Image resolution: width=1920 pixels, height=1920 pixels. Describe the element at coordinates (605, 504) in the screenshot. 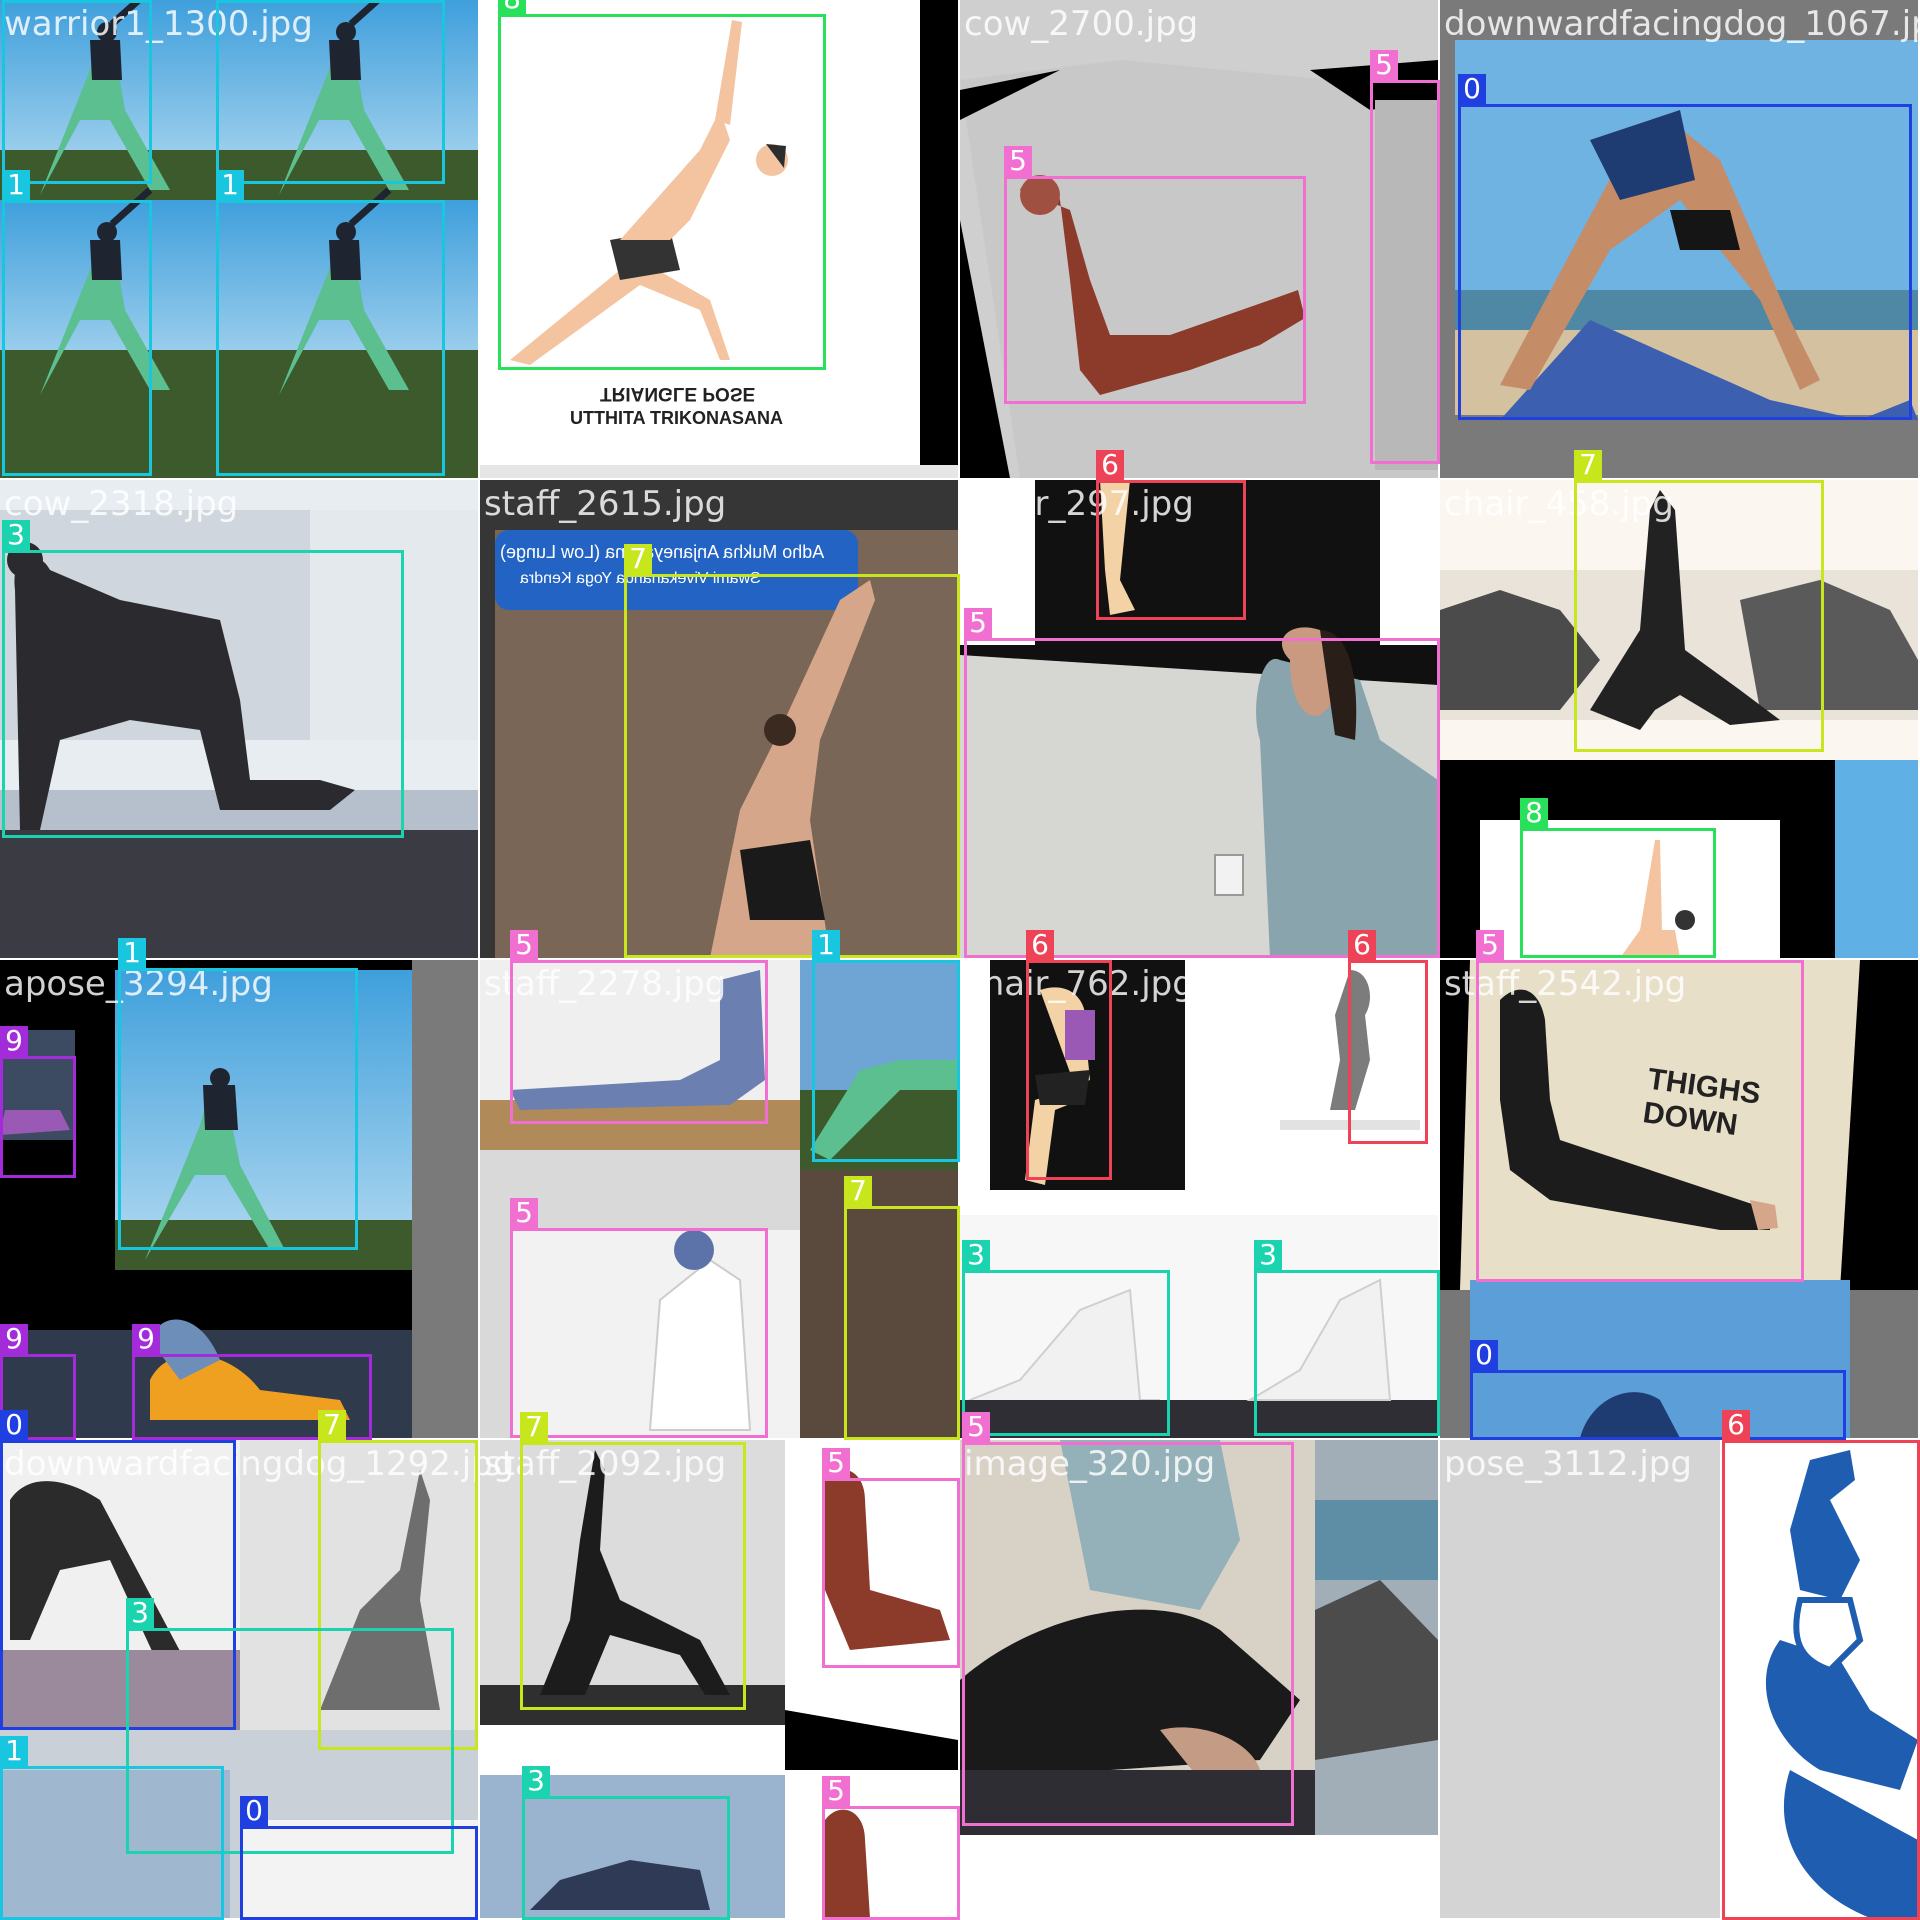

I see `filename-staff-2615: staff_2615.jpg` at that location.